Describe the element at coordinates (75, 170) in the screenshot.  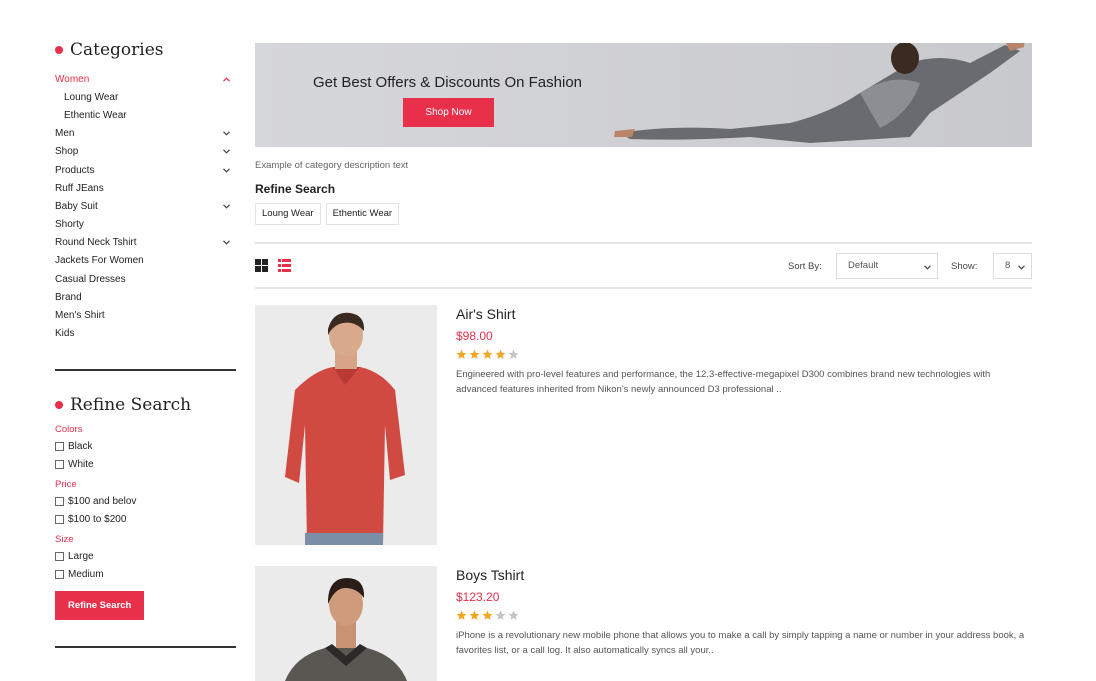
I see `category-label: Products` at that location.